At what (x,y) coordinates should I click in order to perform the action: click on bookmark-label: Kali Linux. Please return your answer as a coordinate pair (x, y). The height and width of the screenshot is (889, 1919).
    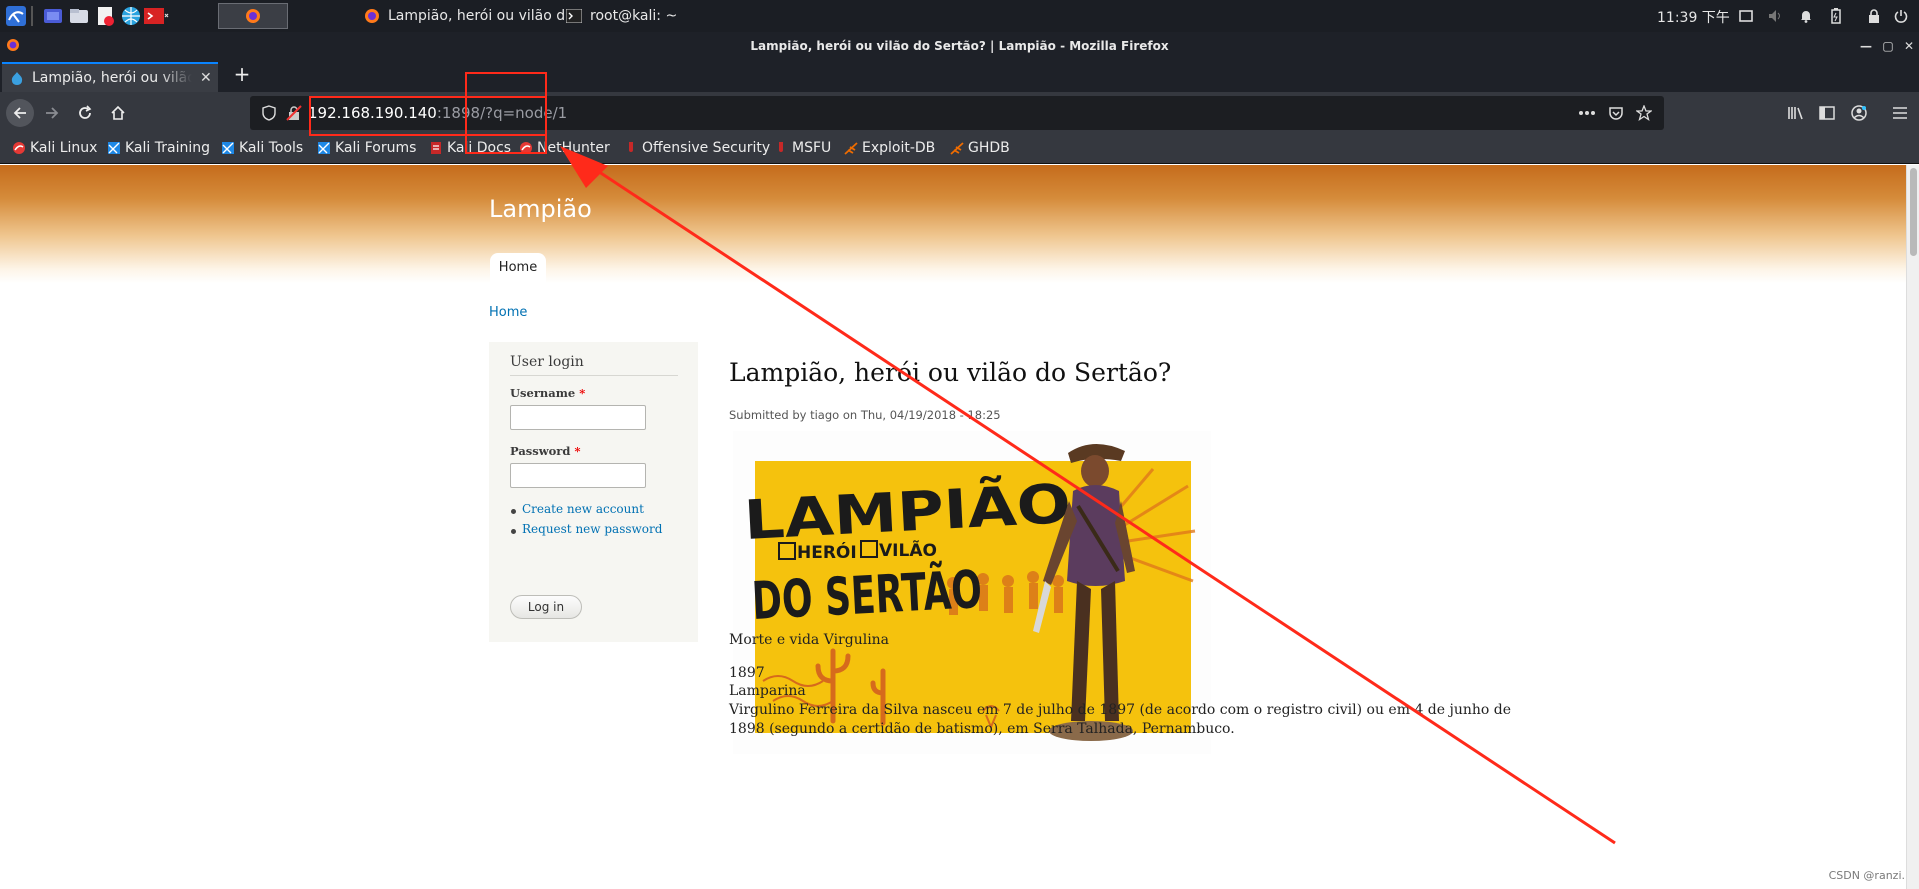
    Looking at the image, I should click on (64, 148).